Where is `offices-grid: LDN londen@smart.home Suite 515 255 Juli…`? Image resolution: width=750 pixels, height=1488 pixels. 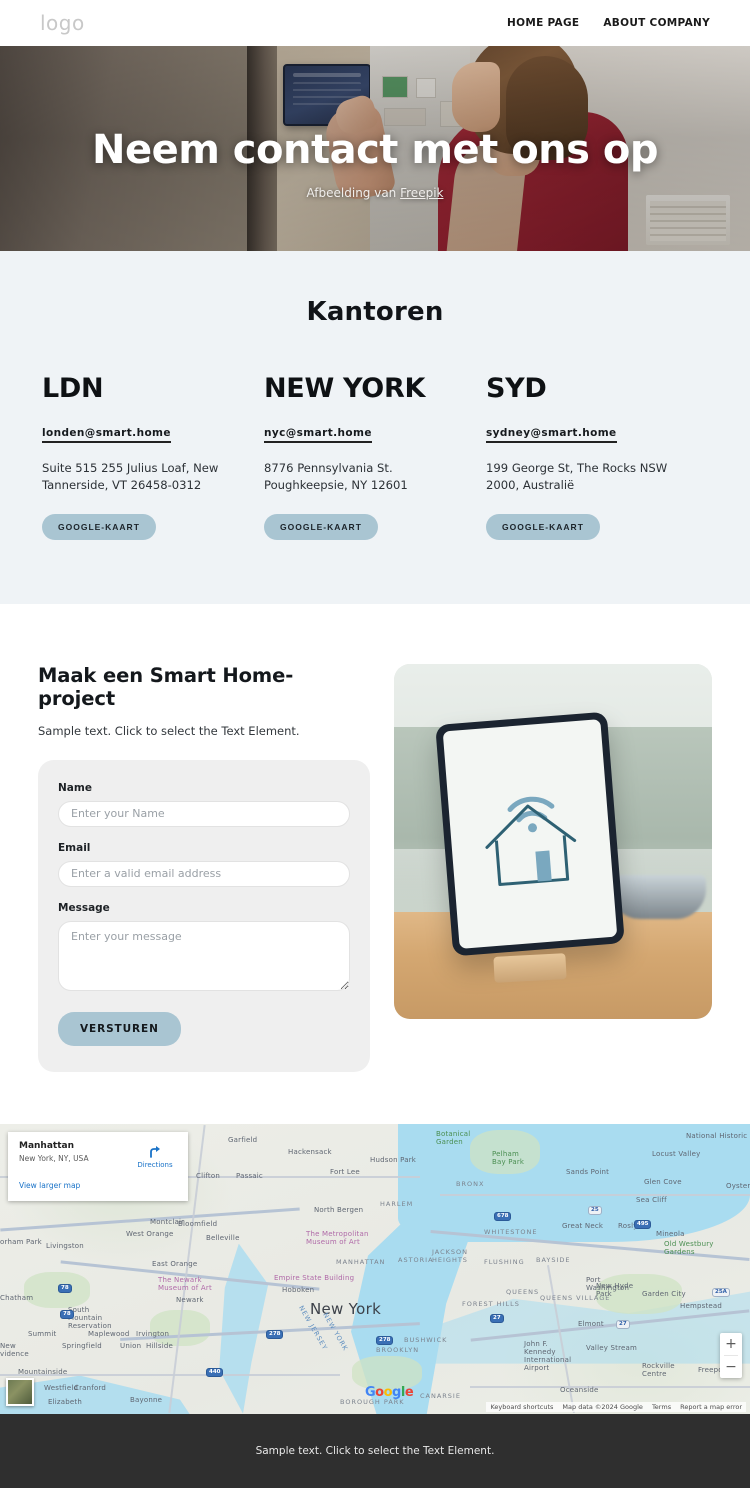 offices-grid: LDN londen@smart.home Suite 515 255 Juli… is located at coordinates (375, 456).